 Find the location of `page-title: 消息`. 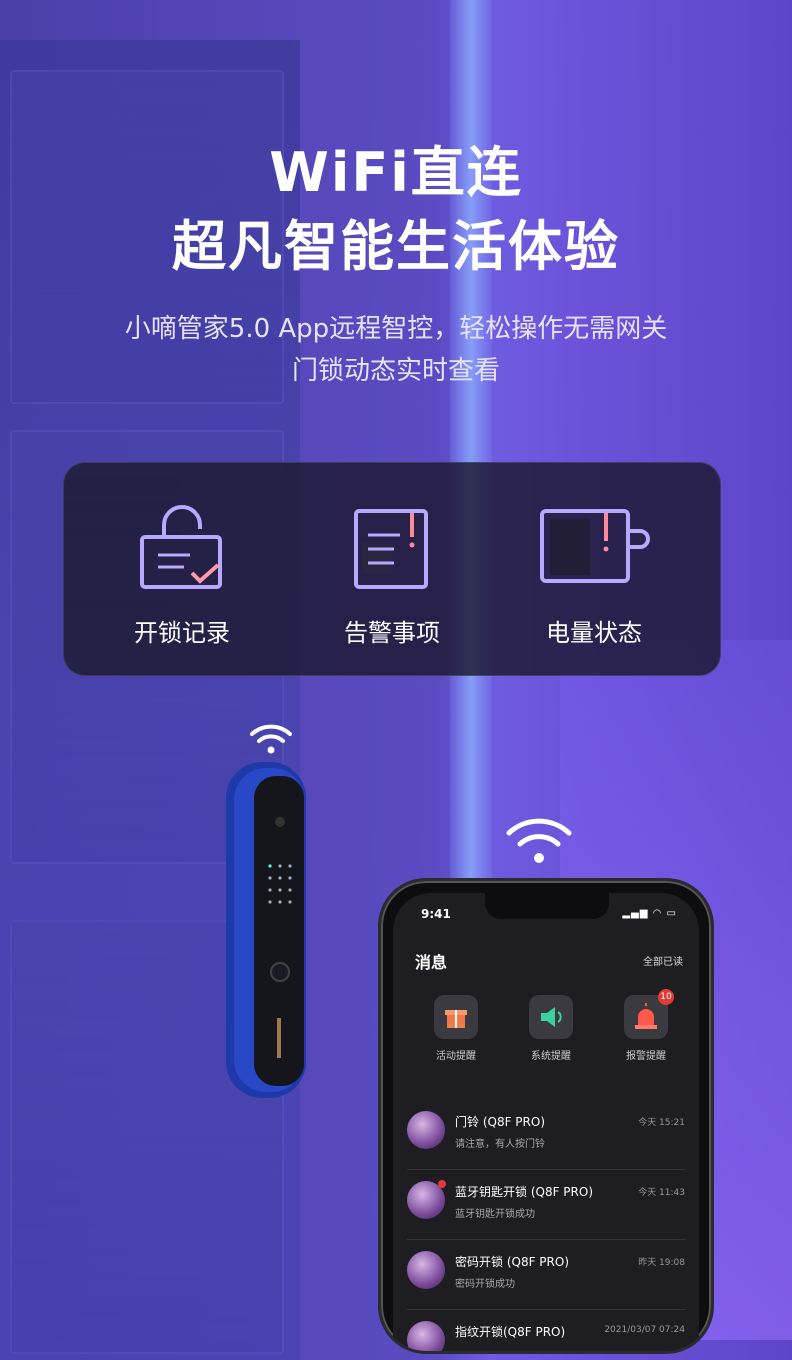

page-title: 消息 is located at coordinates (431, 962).